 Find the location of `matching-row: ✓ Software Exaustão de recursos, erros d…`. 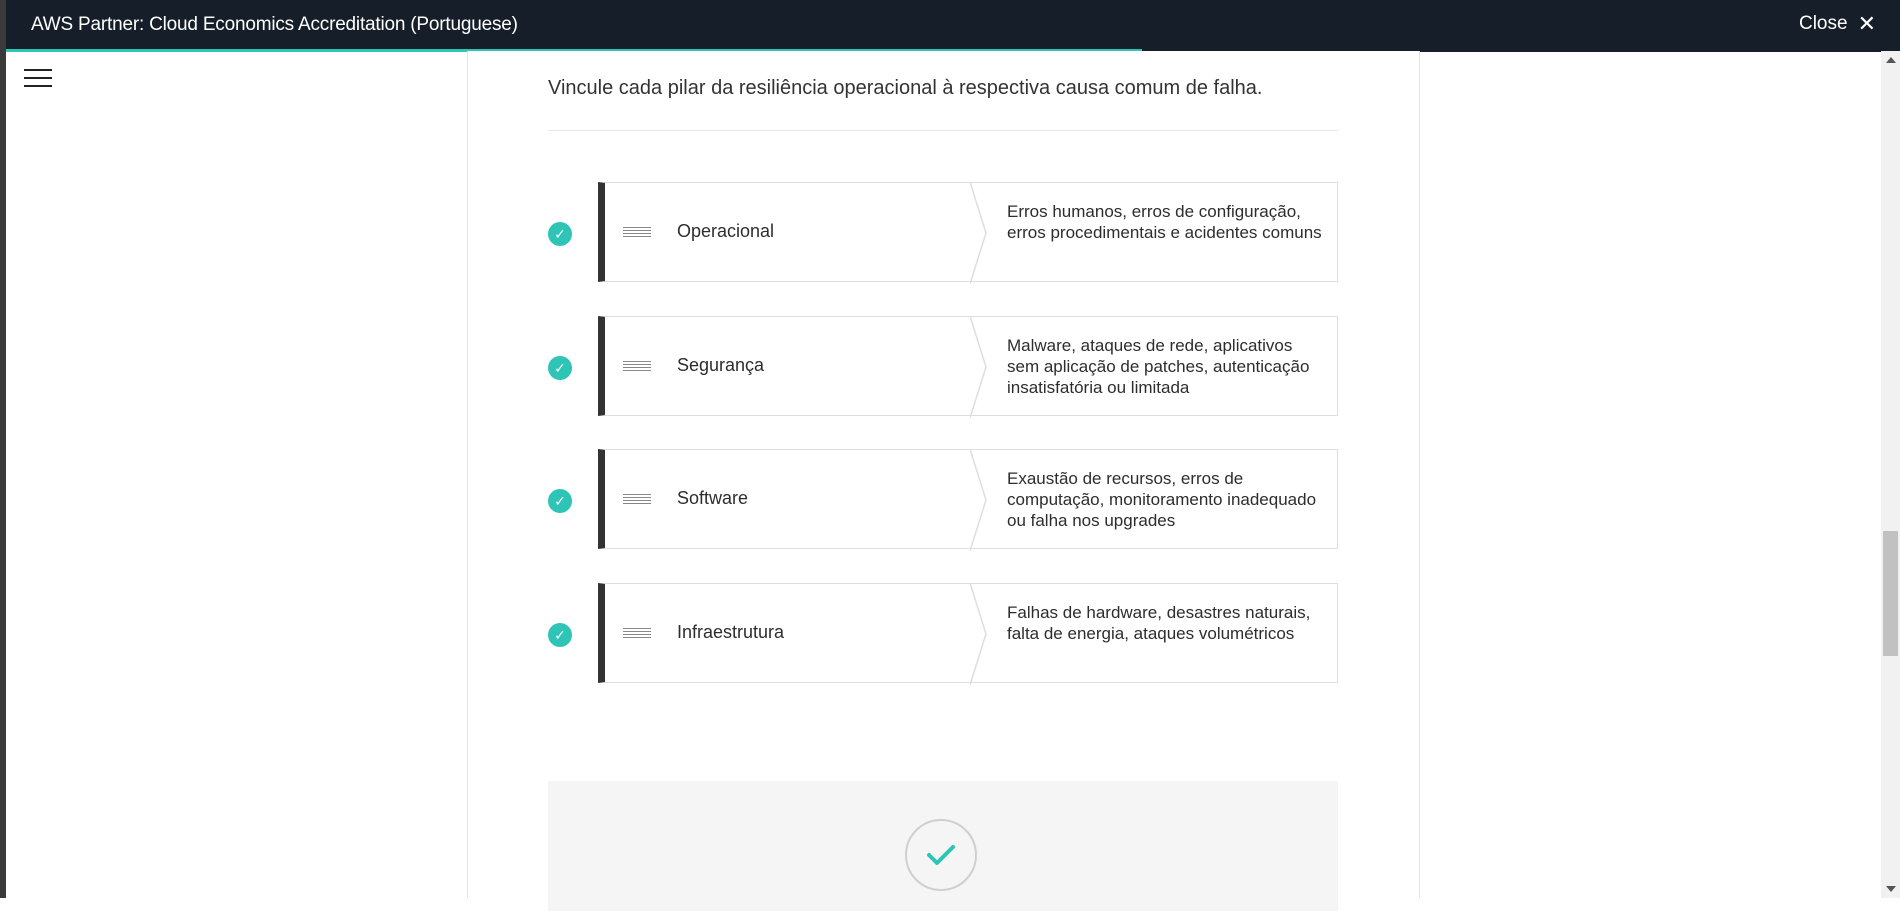

matching-row: ✓ Software Exaustão de recursos, erros d… is located at coordinates (943, 500).